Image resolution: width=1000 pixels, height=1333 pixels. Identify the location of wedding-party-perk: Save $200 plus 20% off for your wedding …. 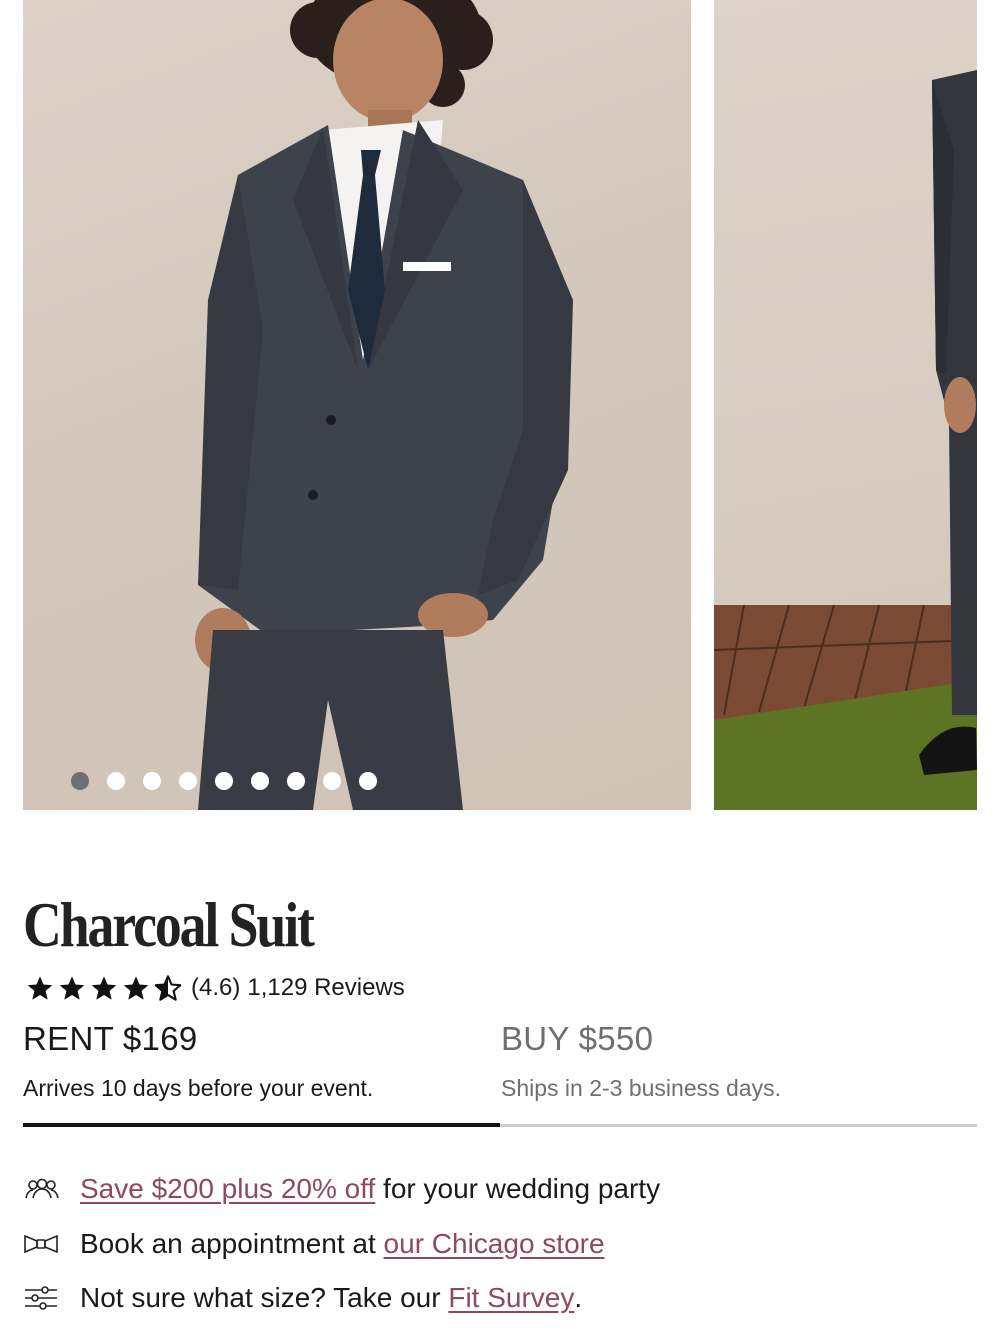
(341, 1189).